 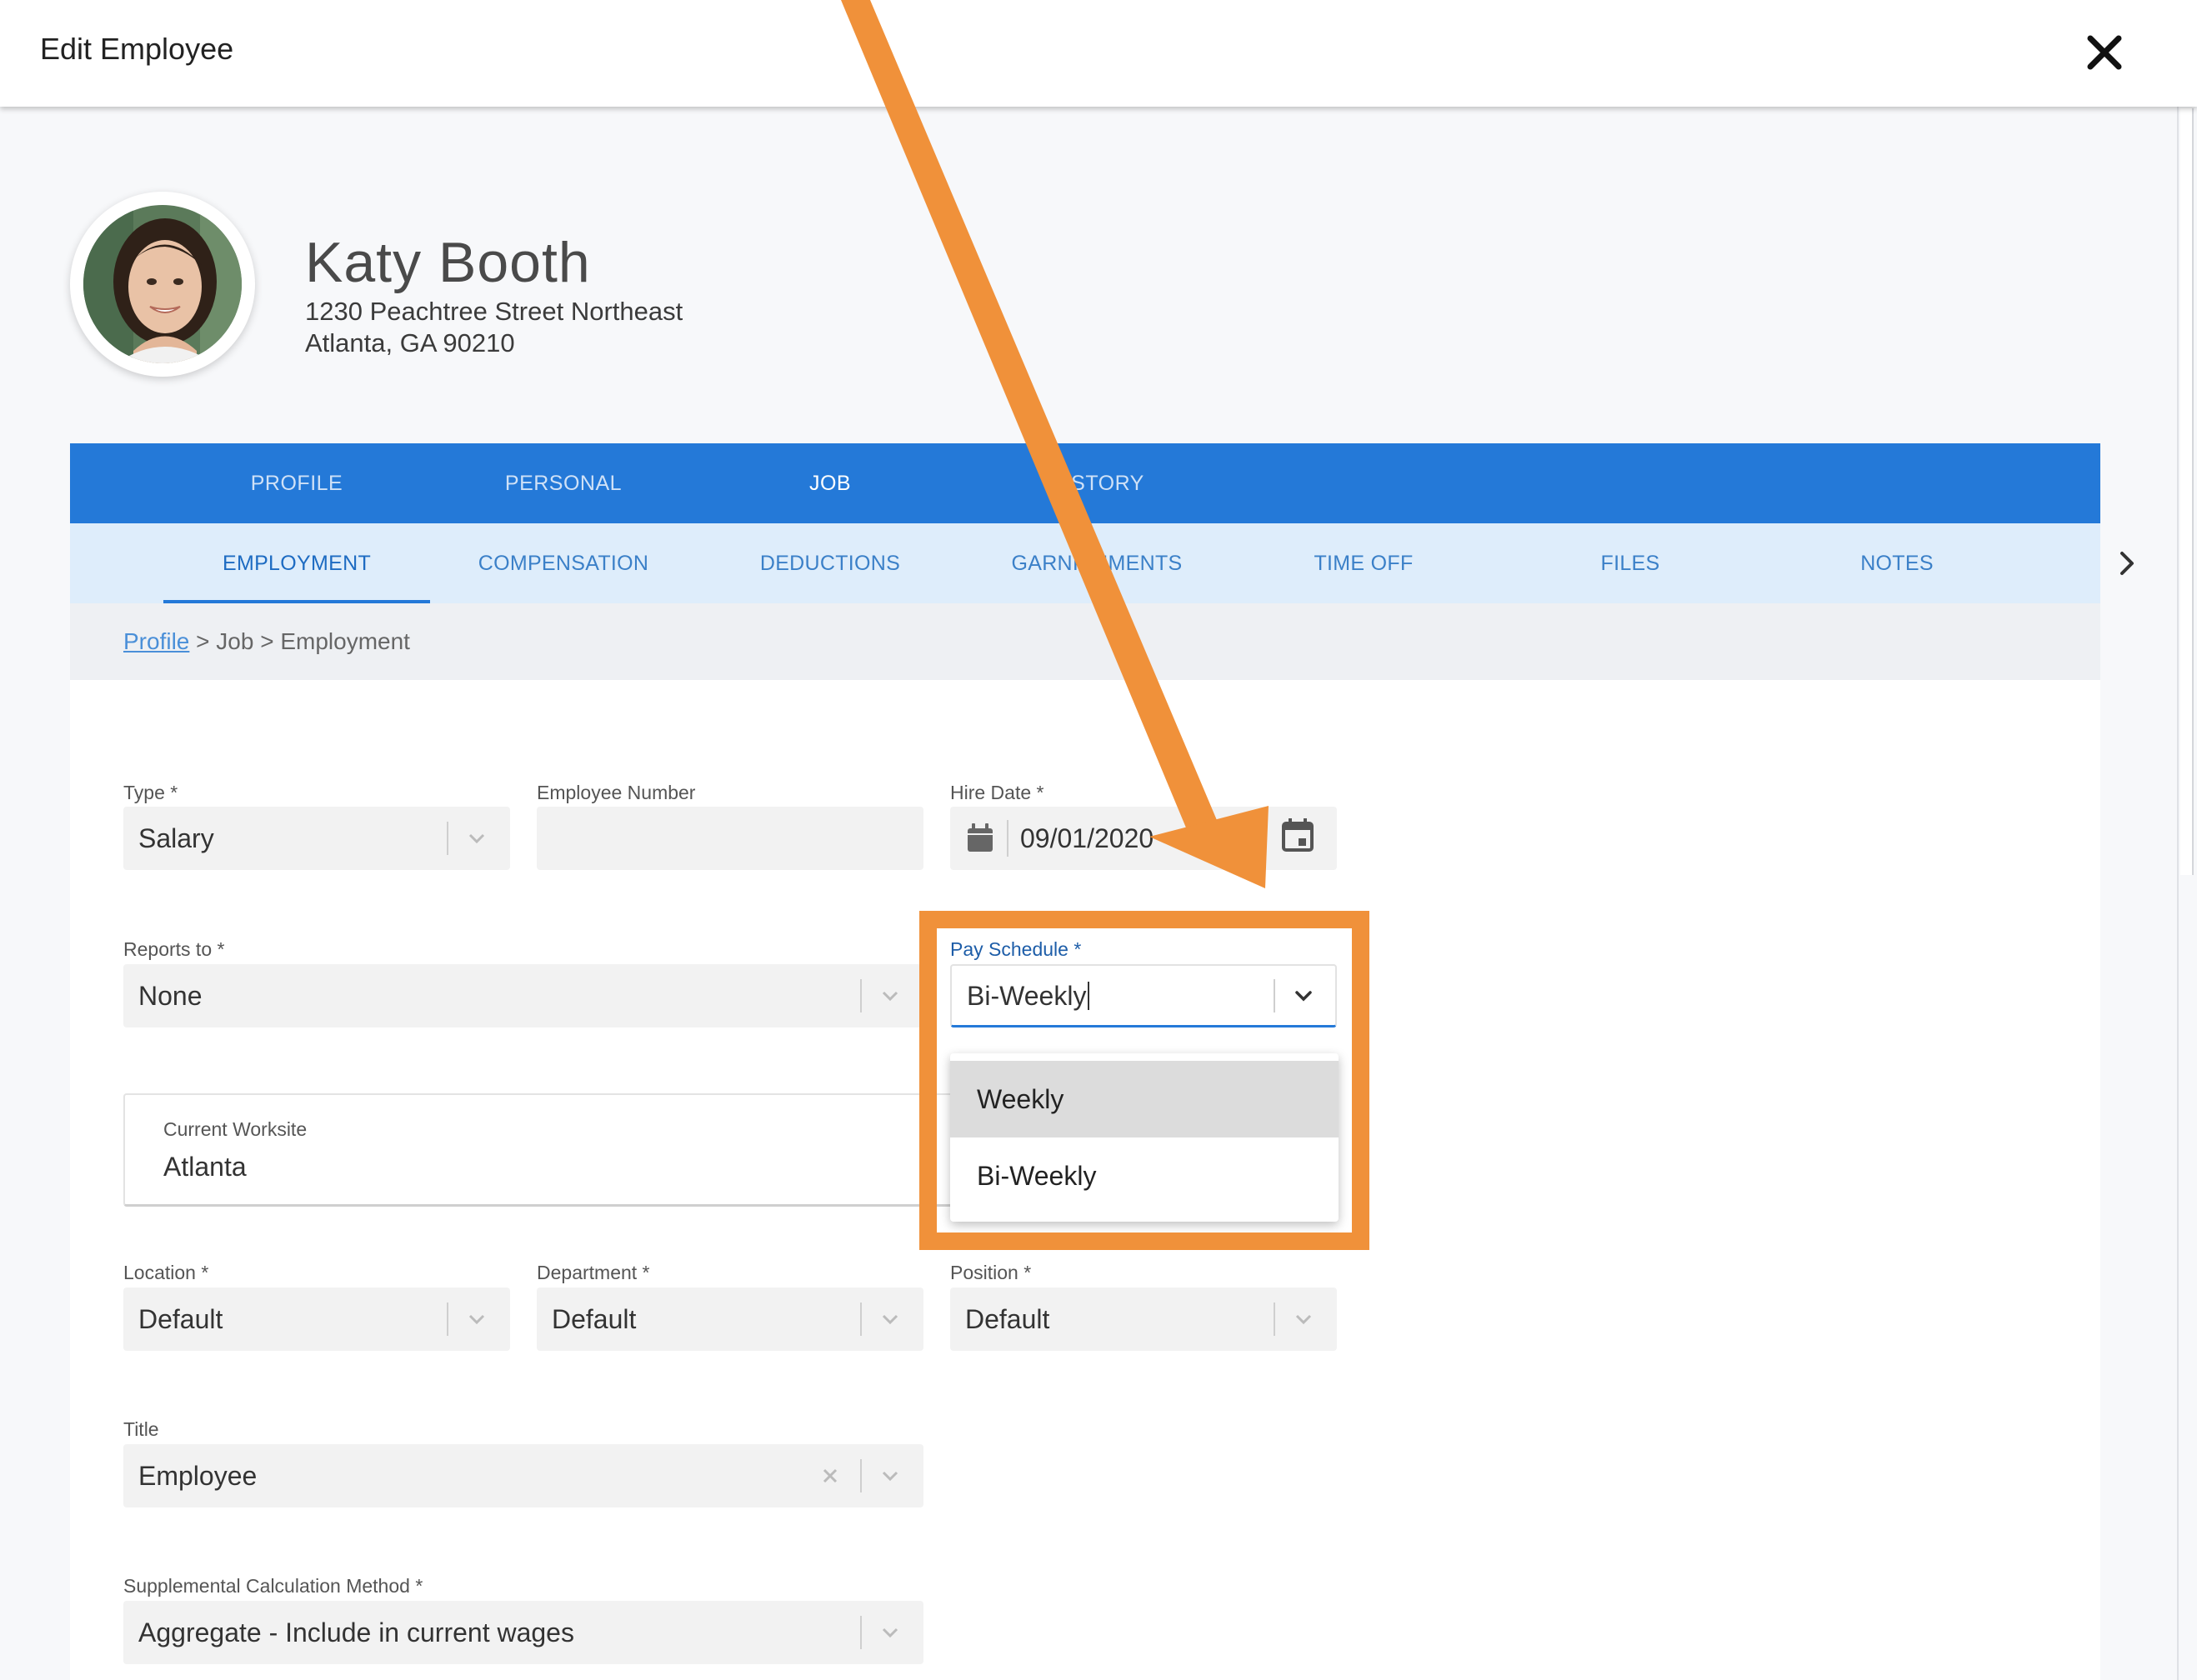 I want to click on text-caret, so click(x=1089, y=996).